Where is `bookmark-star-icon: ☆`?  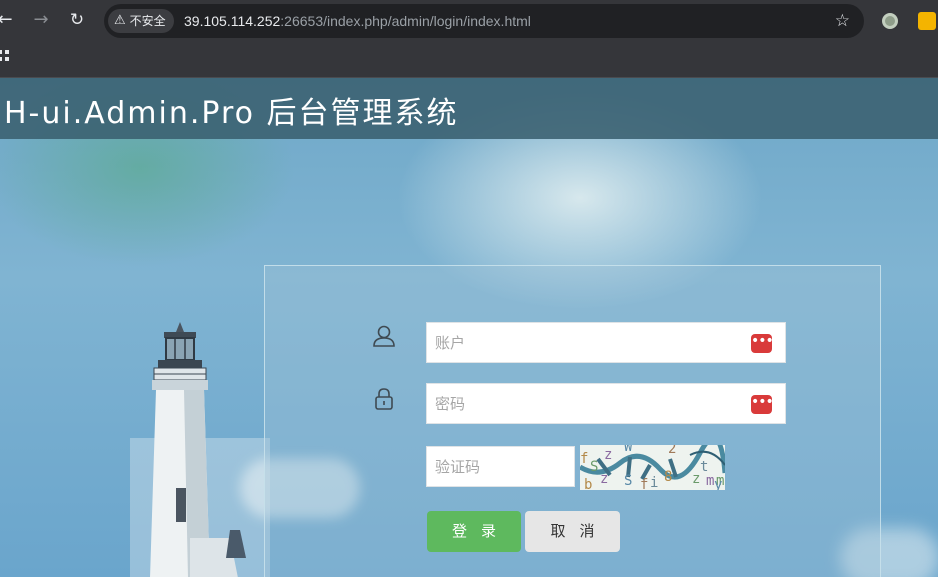
bookmark-star-icon: ☆ is located at coordinates (842, 21).